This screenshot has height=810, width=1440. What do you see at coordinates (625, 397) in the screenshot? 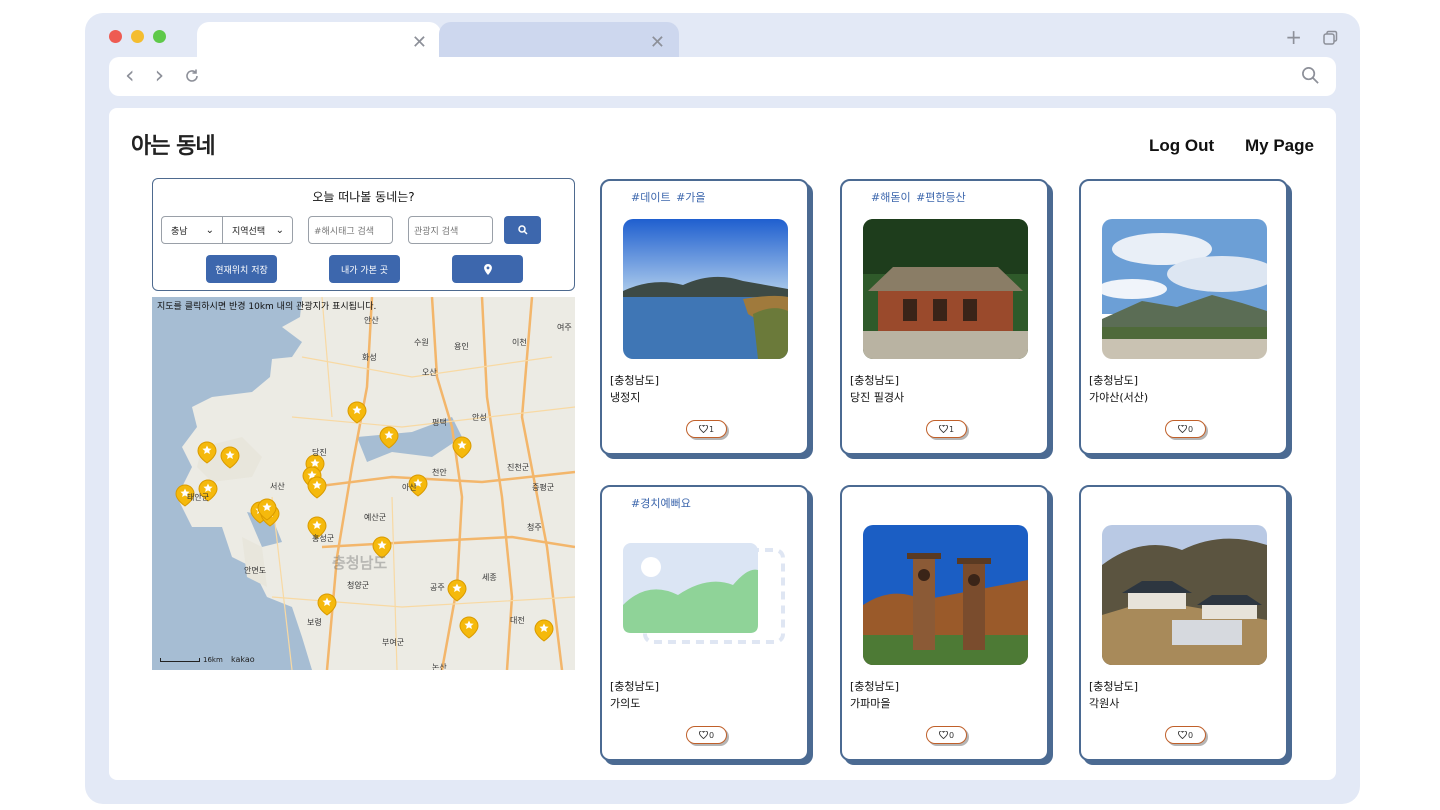
I see `card-place-name: 냉정지` at bounding box center [625, 397].